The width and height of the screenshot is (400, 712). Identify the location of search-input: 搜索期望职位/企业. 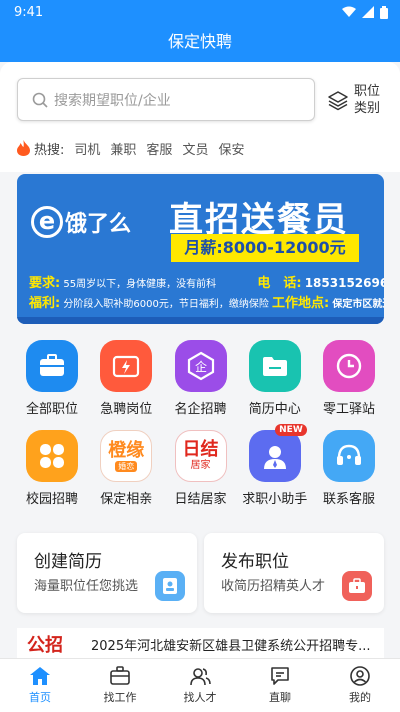
(166, 99).